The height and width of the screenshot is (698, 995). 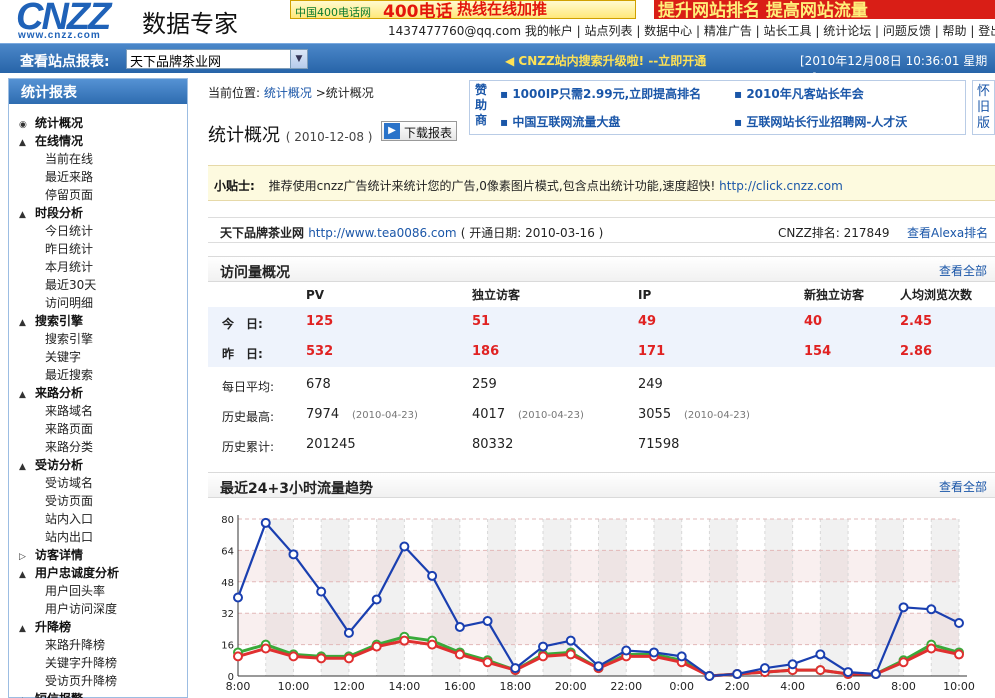 What do you see at coordinates (903, 686) in the screenshot?
I see `x-tick-label: 8:00` at bounding box center [903, 686].